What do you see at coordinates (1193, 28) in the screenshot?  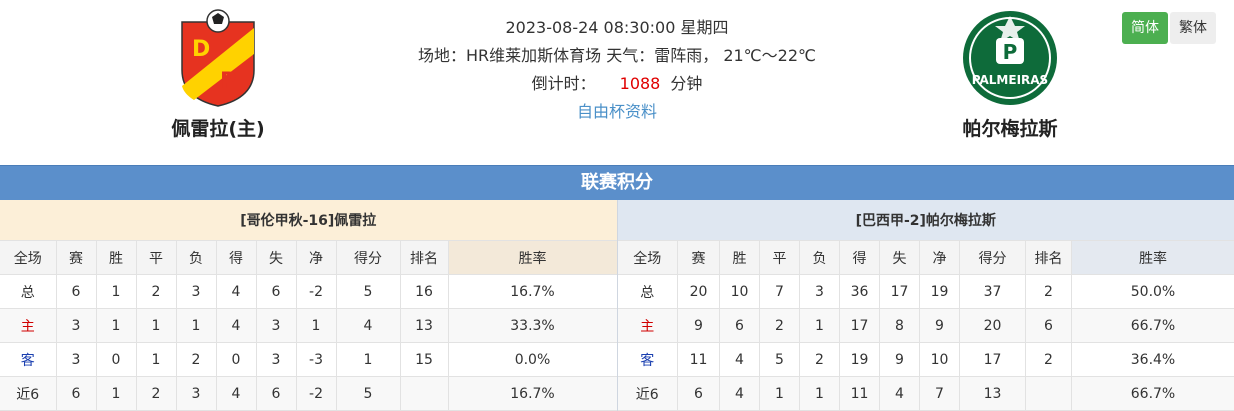 I see `traditional-chinese-button: 繁体` at bounding box center [1193, 28].